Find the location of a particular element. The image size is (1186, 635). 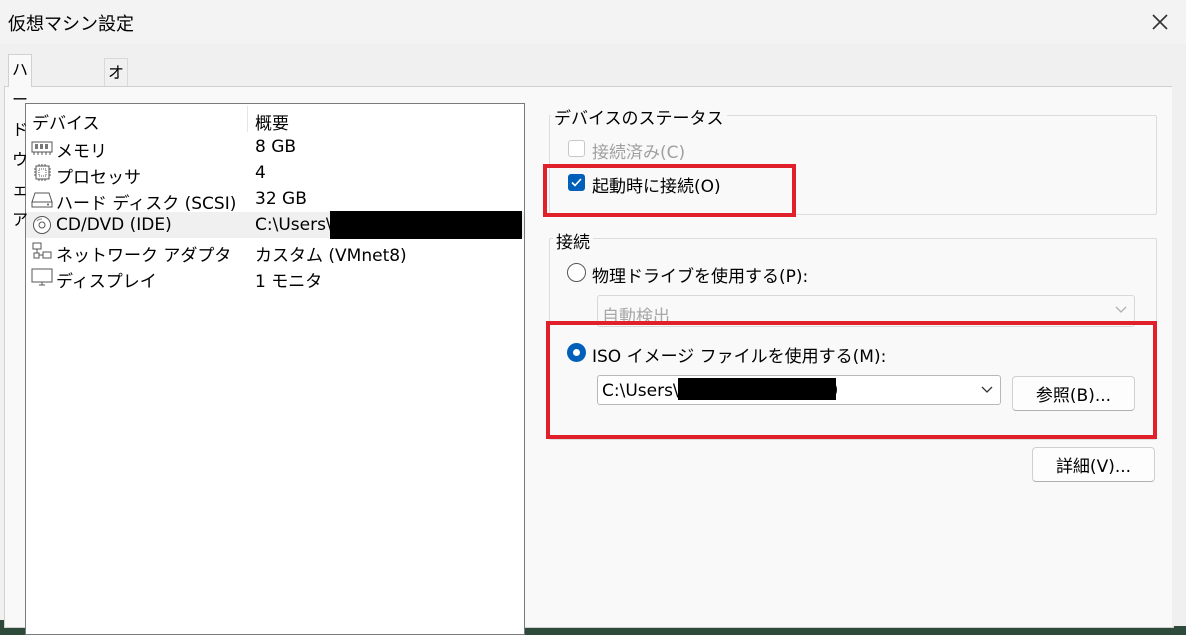

memory-icon is located at coordinates (42, 148).